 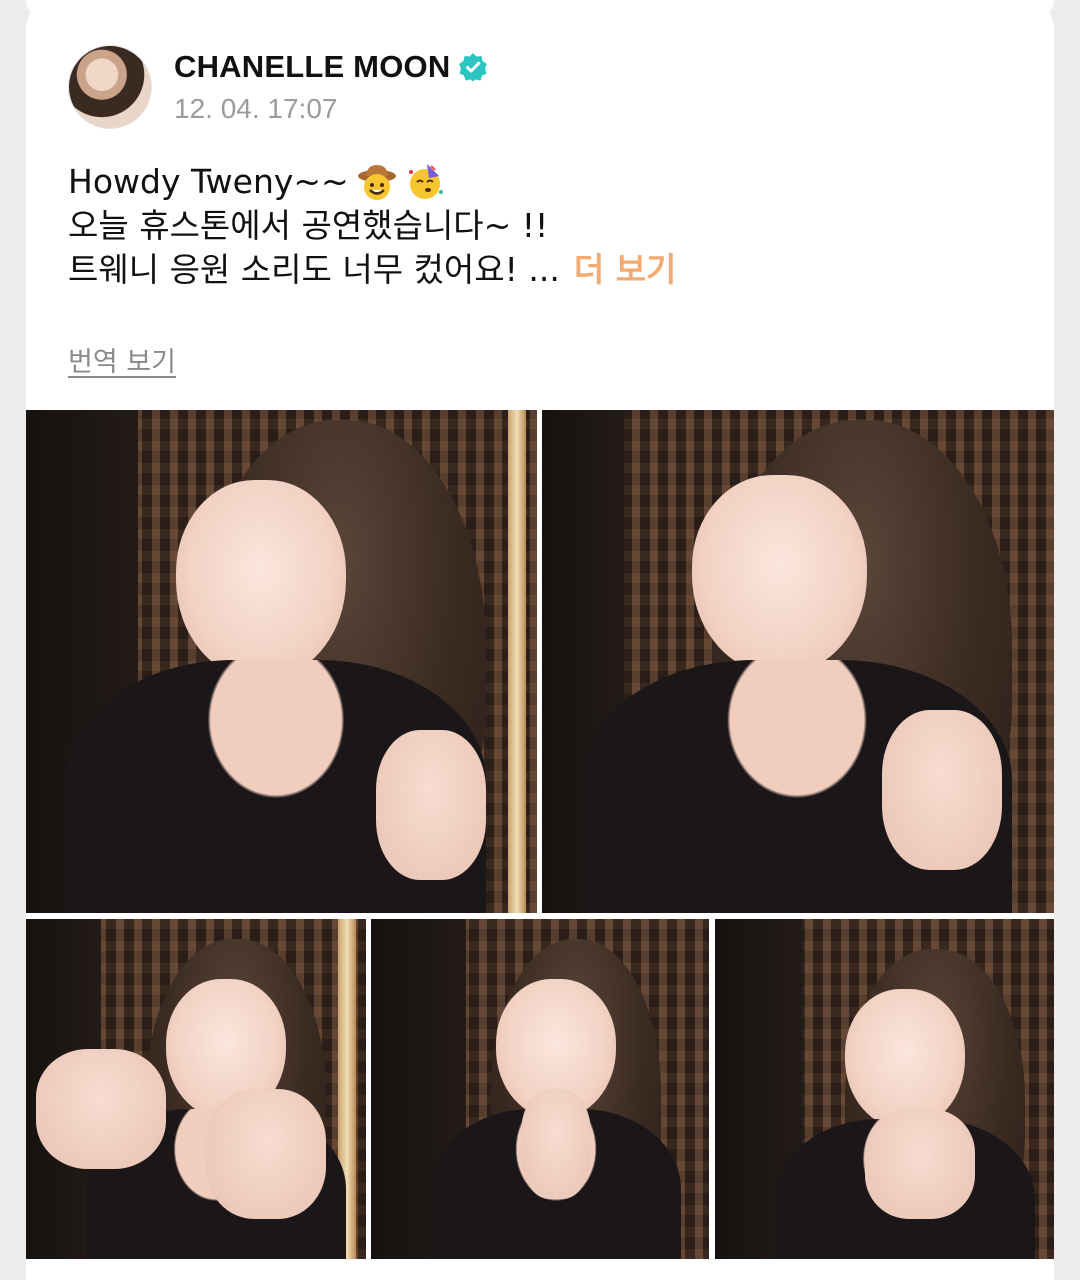 I want to click on author-meta: CHANELLE MOON 12. 04. 17:07, so click(x=331, y=87).